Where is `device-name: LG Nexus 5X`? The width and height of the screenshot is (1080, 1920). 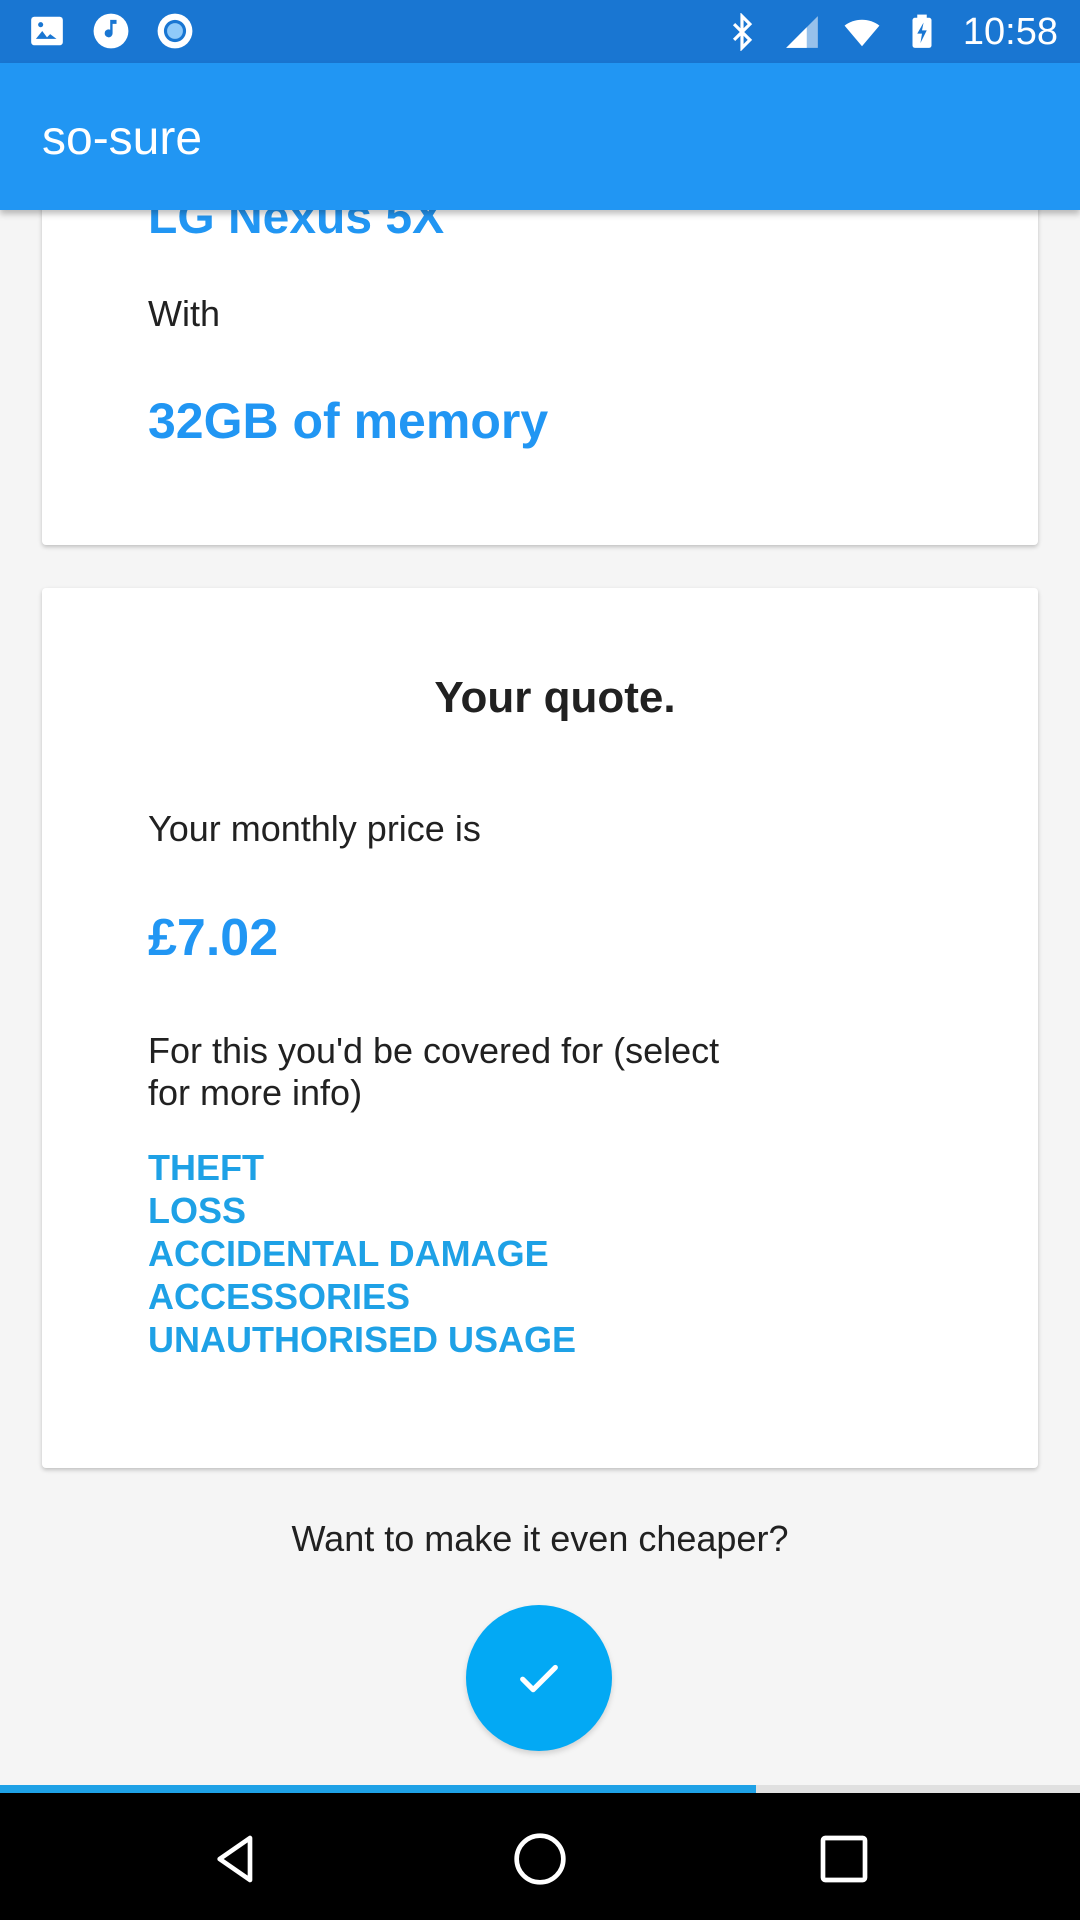
device-name: LG Nexus 5X is located at coordinates (296, 227).